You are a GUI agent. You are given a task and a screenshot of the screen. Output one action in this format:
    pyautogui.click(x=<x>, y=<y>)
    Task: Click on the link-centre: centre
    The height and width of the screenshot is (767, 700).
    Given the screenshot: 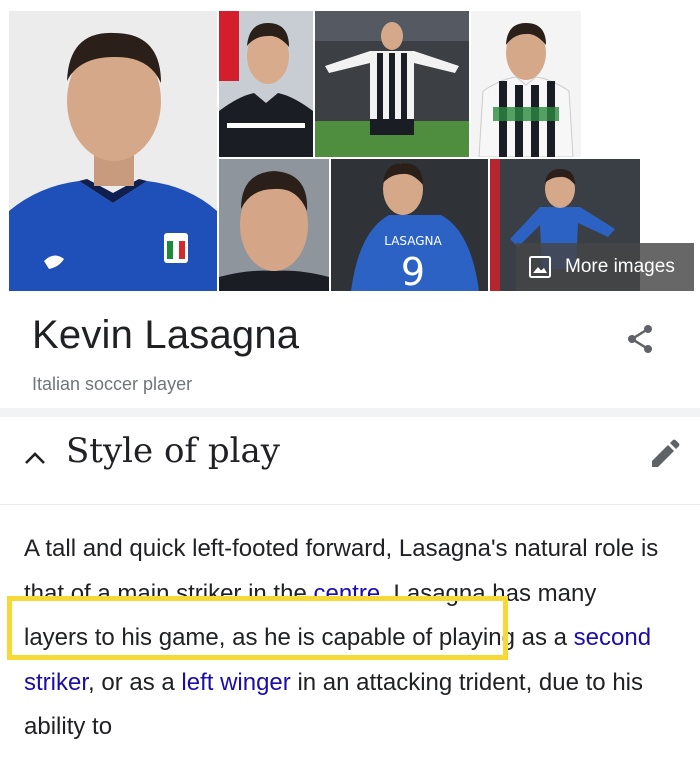 What is the action you would take?
    pyautogui.click(x=346, y=593)
    